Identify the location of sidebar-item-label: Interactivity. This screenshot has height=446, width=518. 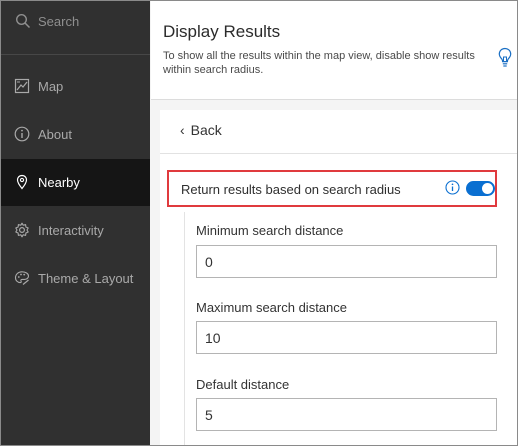
(71, 230).